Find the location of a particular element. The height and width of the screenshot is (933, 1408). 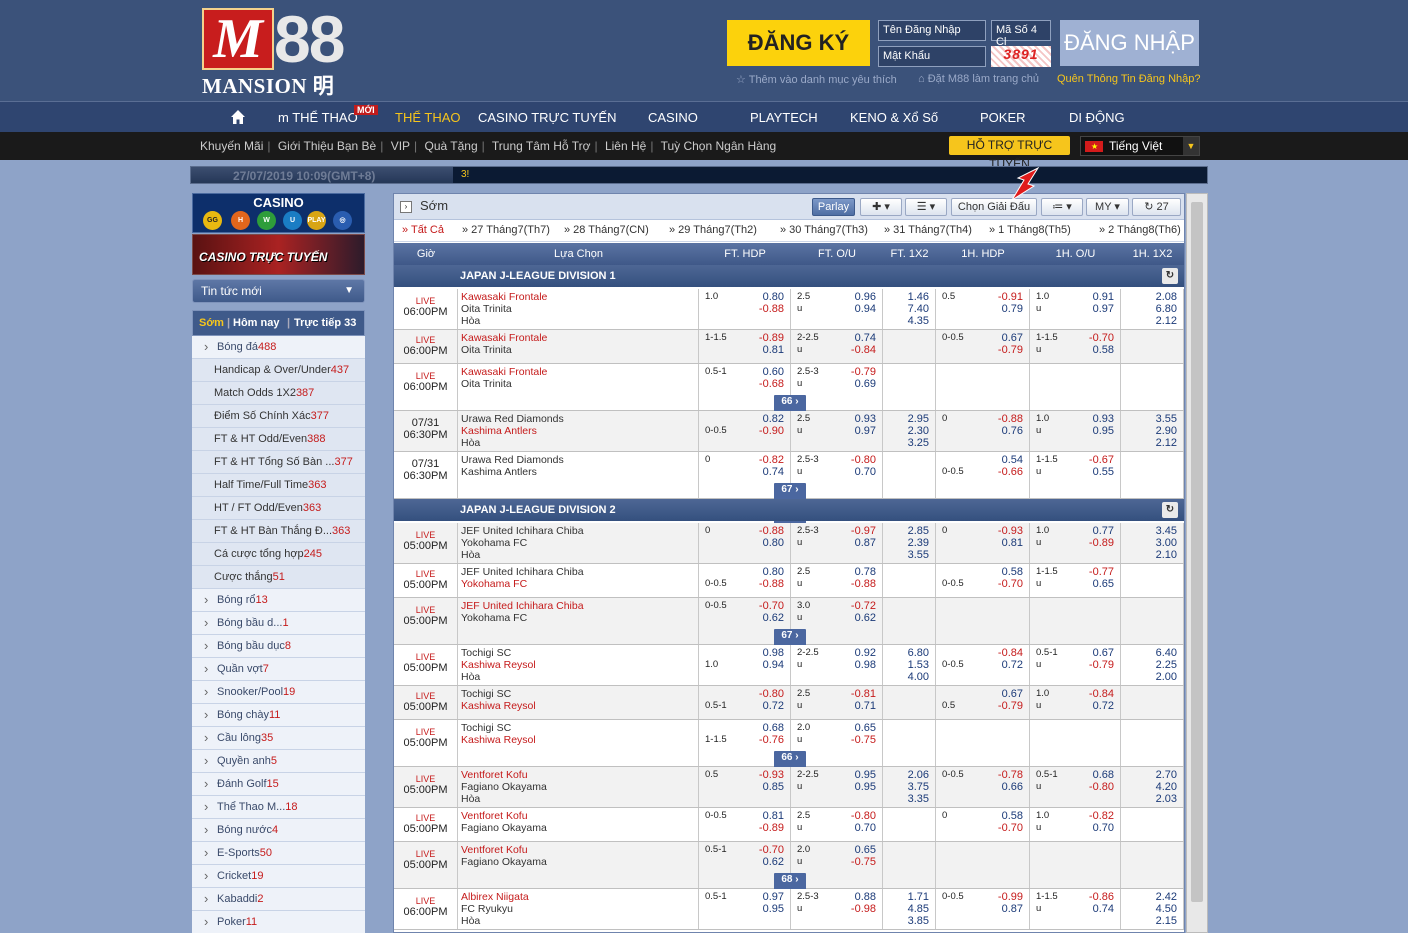

sport-item: Bóng bầu d...1 is located at coordinates (278, 623).